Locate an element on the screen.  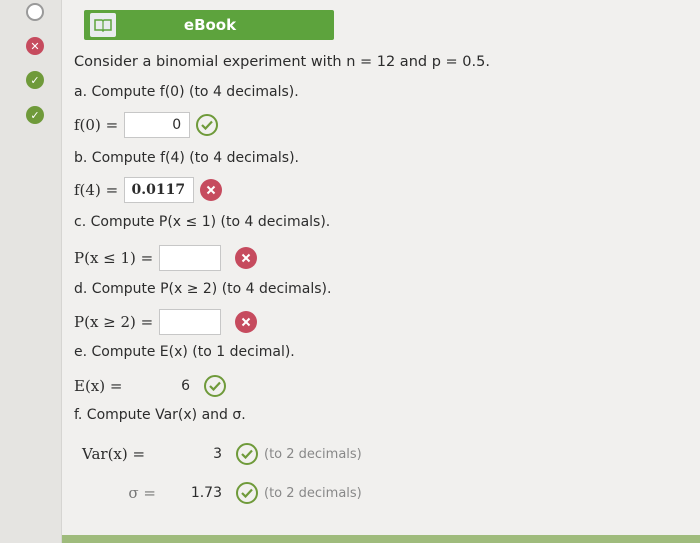
part-b-prompt: b. Compute f(4) (to 4 decimals). is located at coordinates (187, 158).